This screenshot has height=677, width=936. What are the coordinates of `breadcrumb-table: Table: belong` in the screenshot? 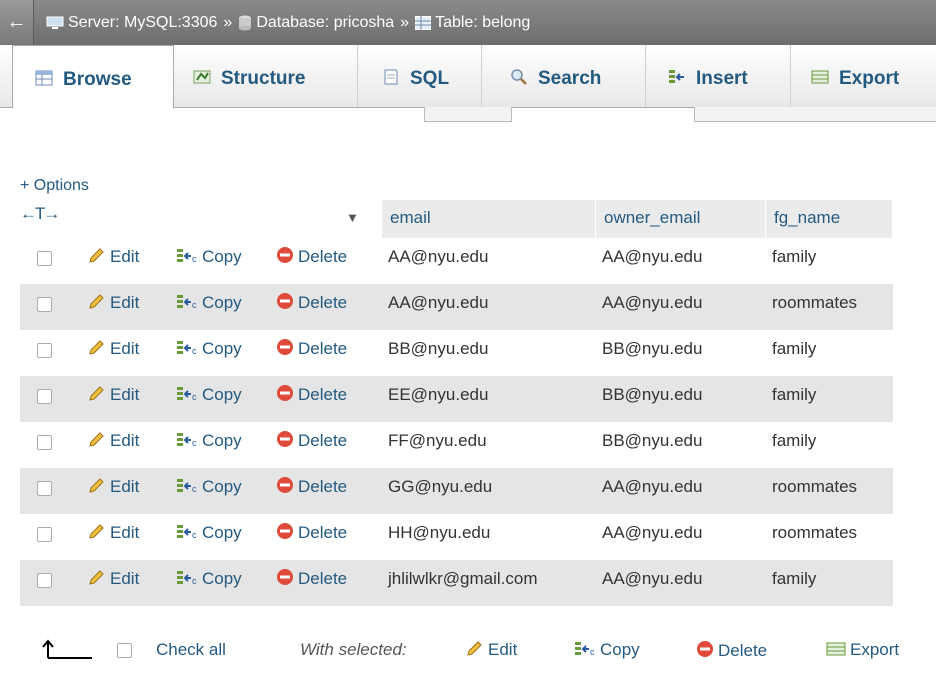 It's located at (482, 23).